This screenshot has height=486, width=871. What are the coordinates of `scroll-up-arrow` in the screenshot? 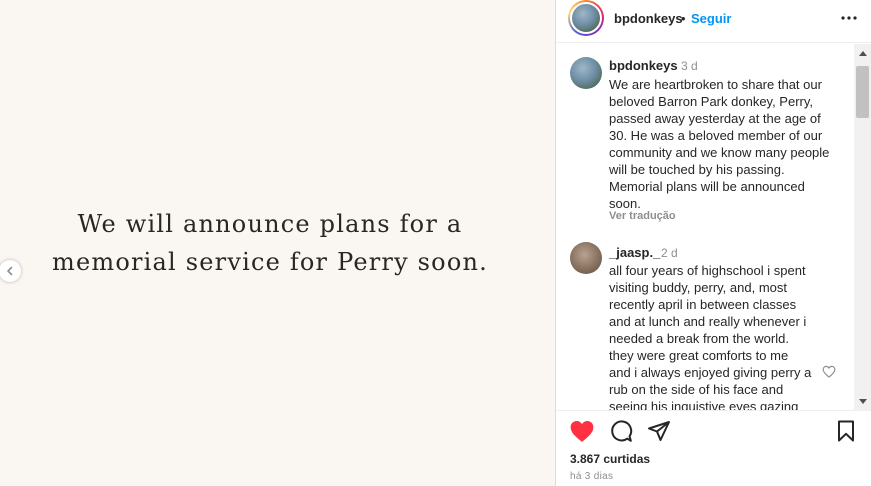 It's located at (862, 52).